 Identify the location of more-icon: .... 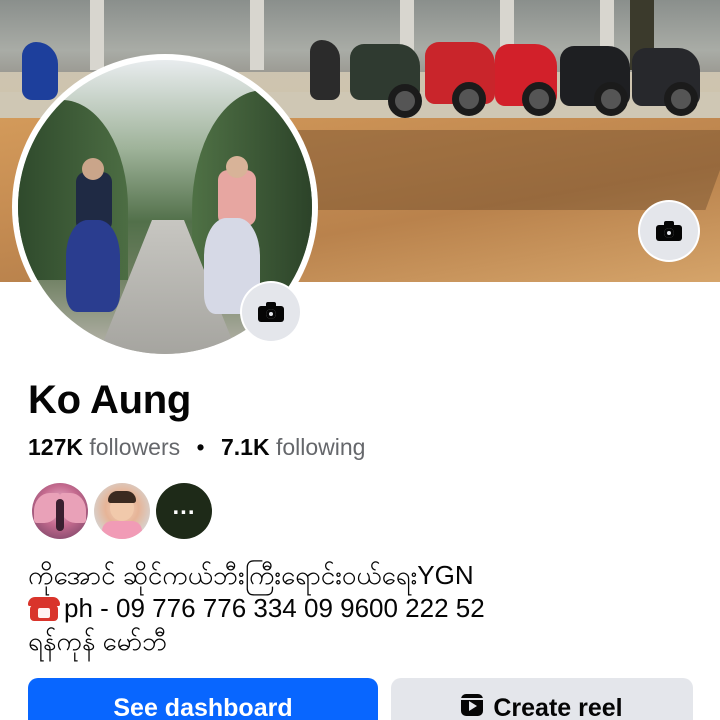
(184, 506).